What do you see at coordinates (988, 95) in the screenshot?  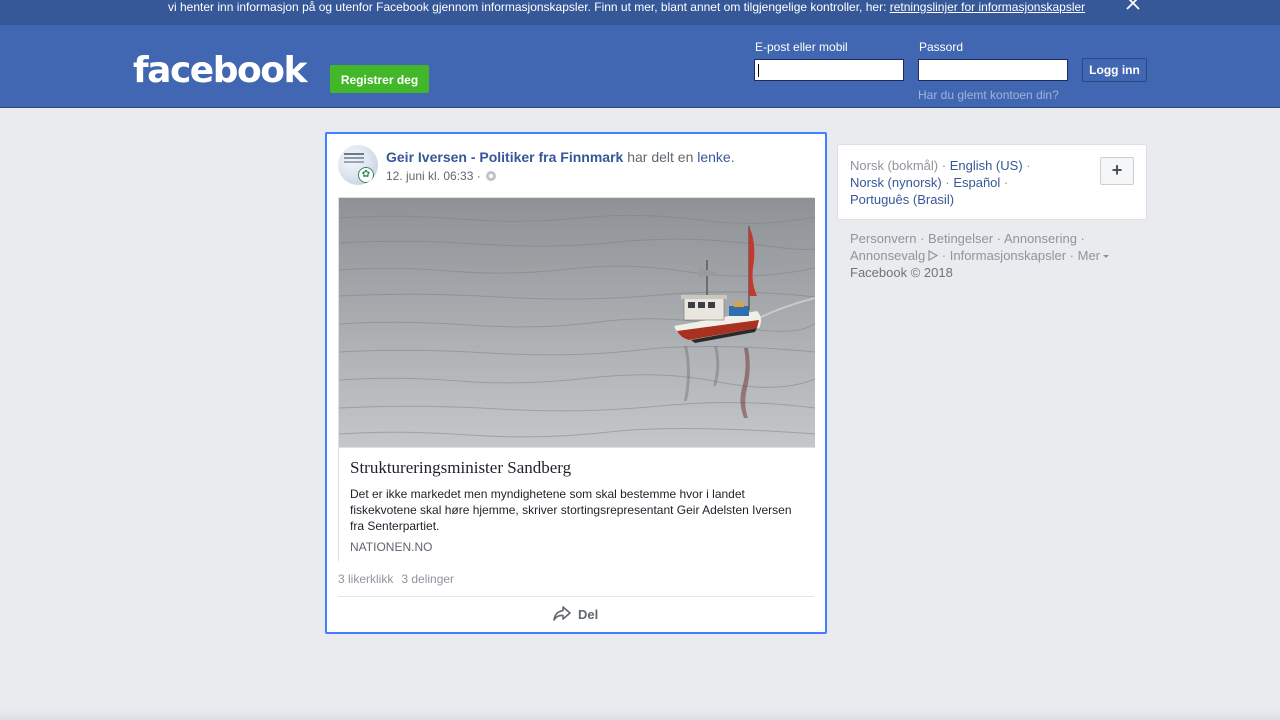 I see `forgot-account-link: Har du glemt kontoen din?` at bounding box center [988, 95].